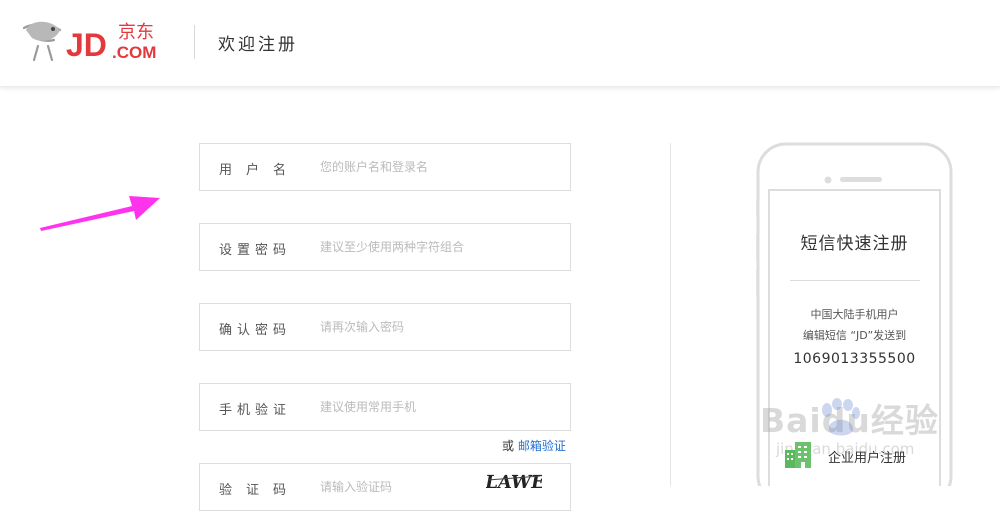  What do you see at coordinates (255, 250) in the screenshot?
I see `password-label: 设置密码` at bounding box center [255, 250].